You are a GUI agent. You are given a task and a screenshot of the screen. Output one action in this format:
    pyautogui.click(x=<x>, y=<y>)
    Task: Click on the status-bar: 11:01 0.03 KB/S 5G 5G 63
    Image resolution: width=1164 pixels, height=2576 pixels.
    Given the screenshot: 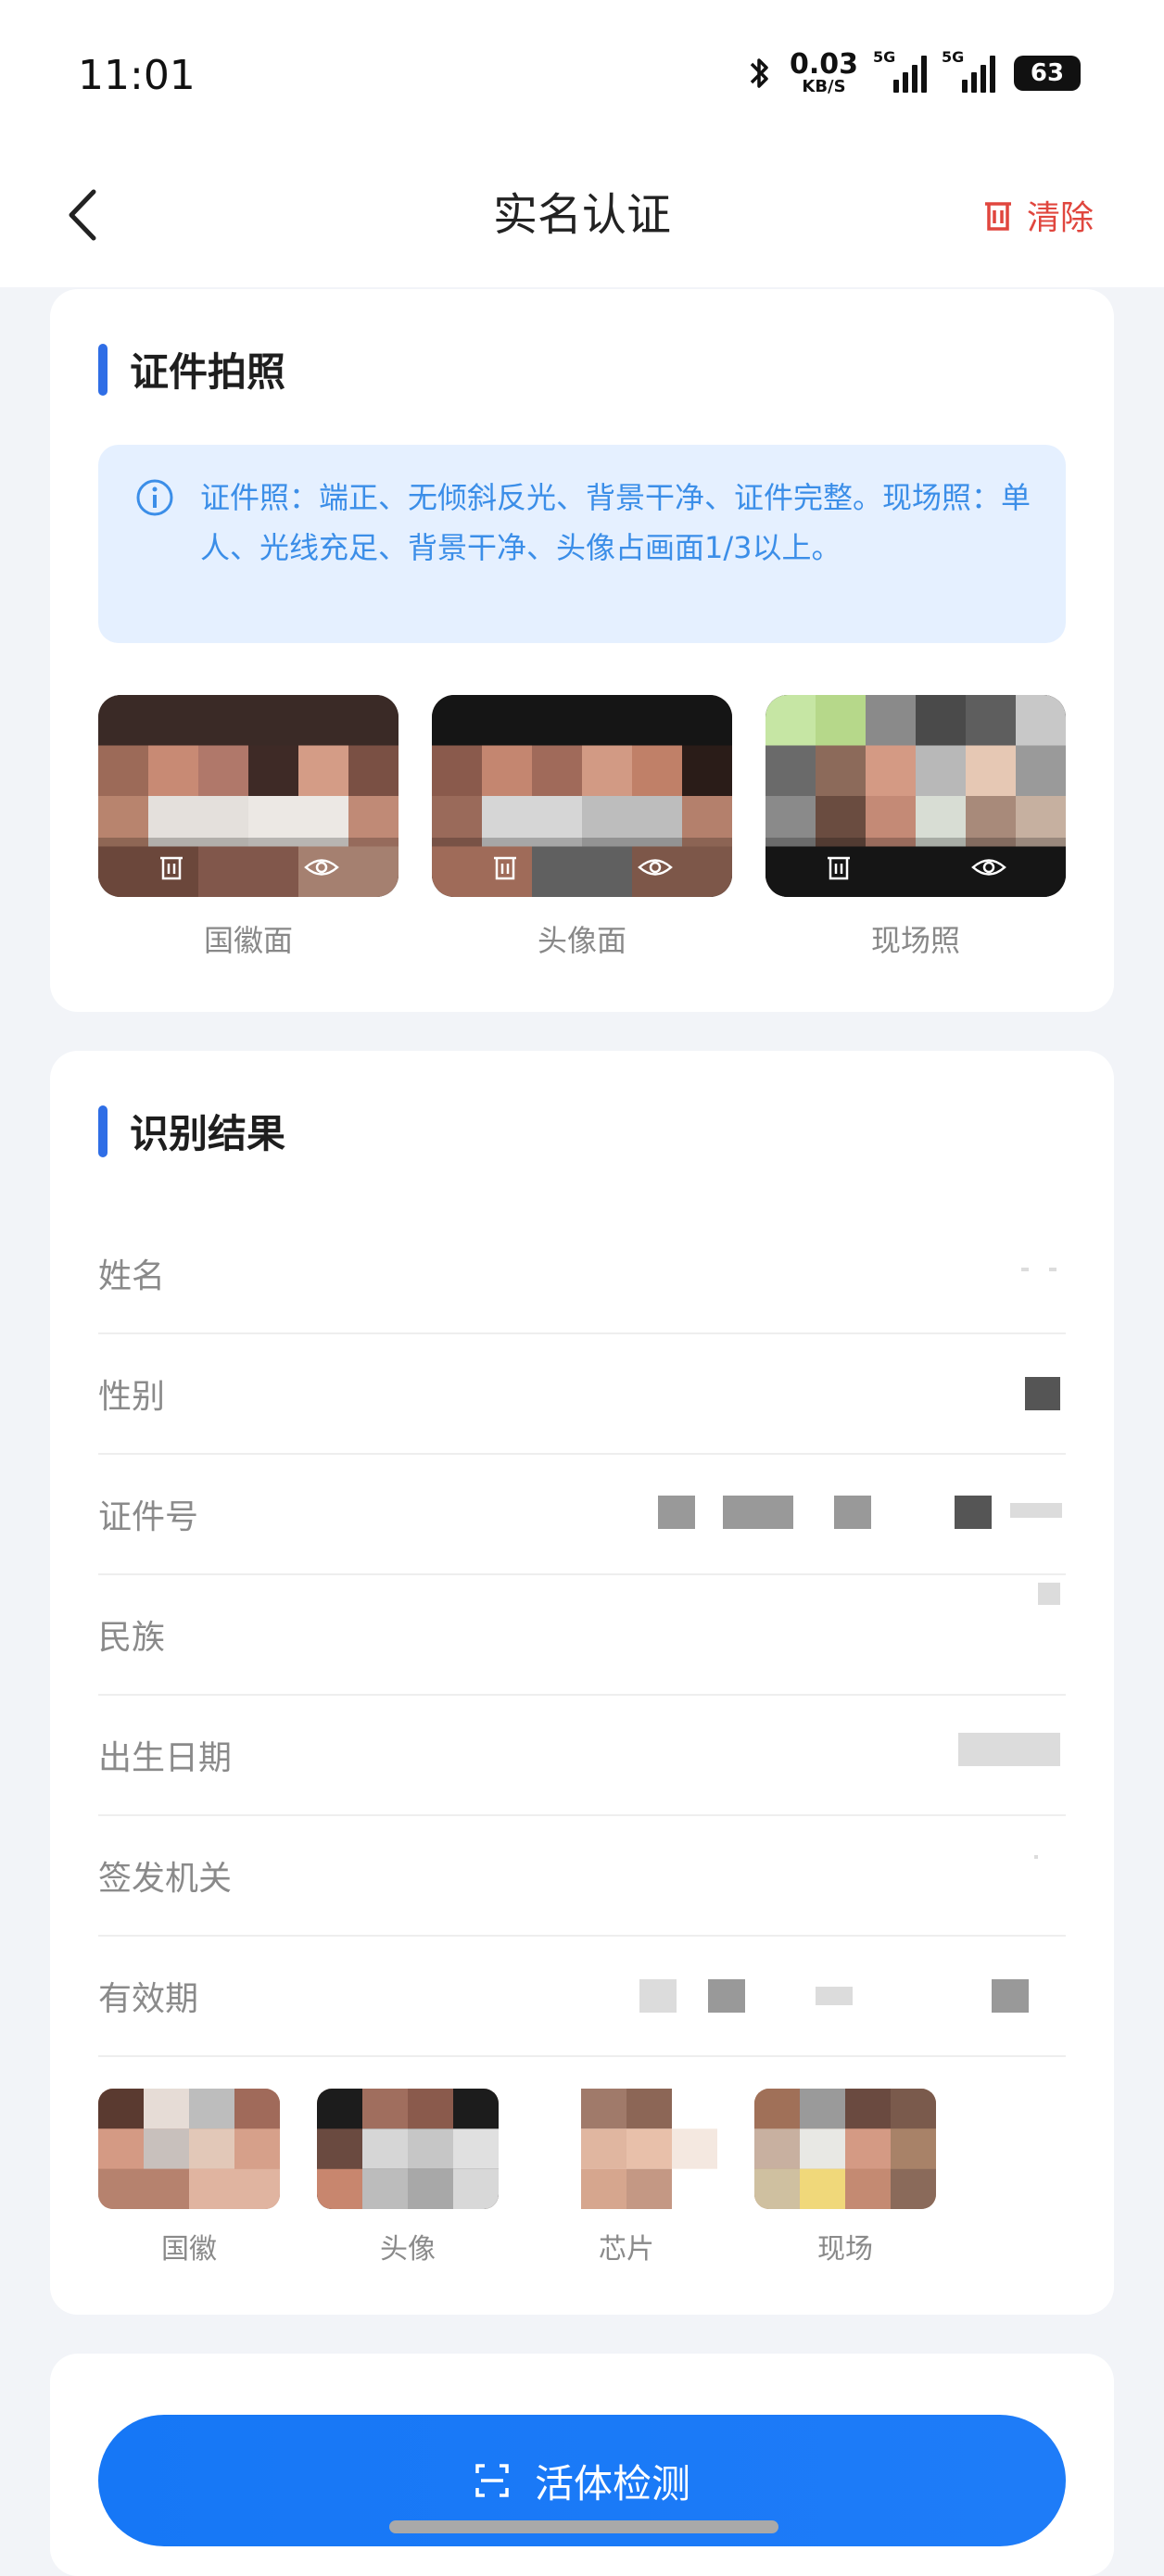 What is the action you would take?
    pyautogui.click(x=582, y=74)
    